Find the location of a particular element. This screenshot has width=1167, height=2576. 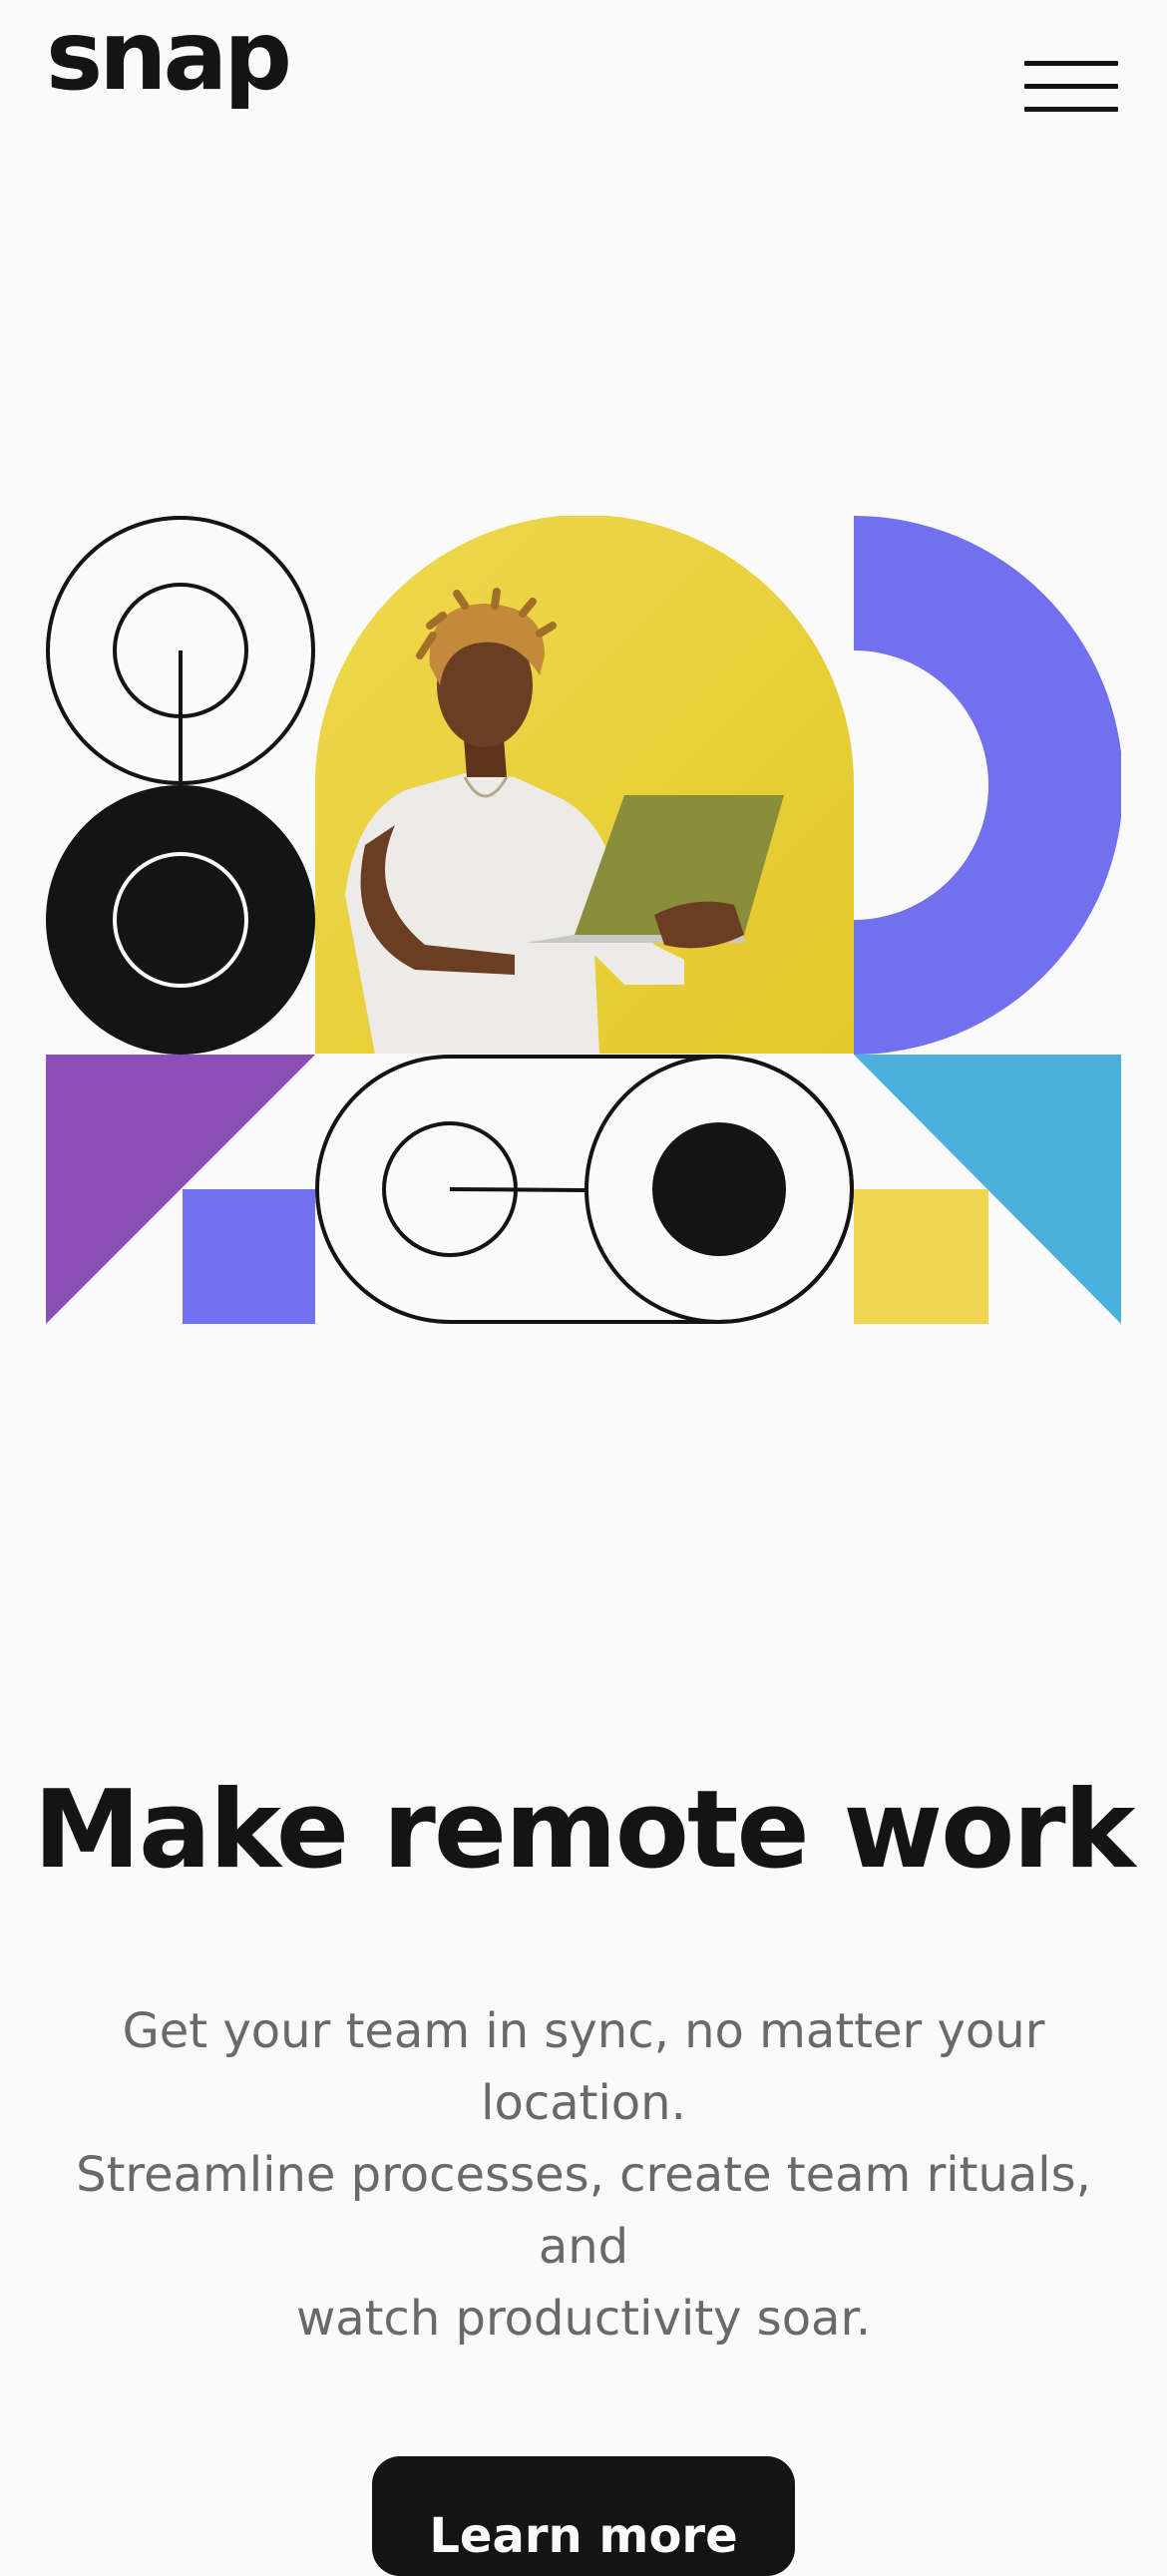

black-circle-icon is located at coordinates (180, 920).